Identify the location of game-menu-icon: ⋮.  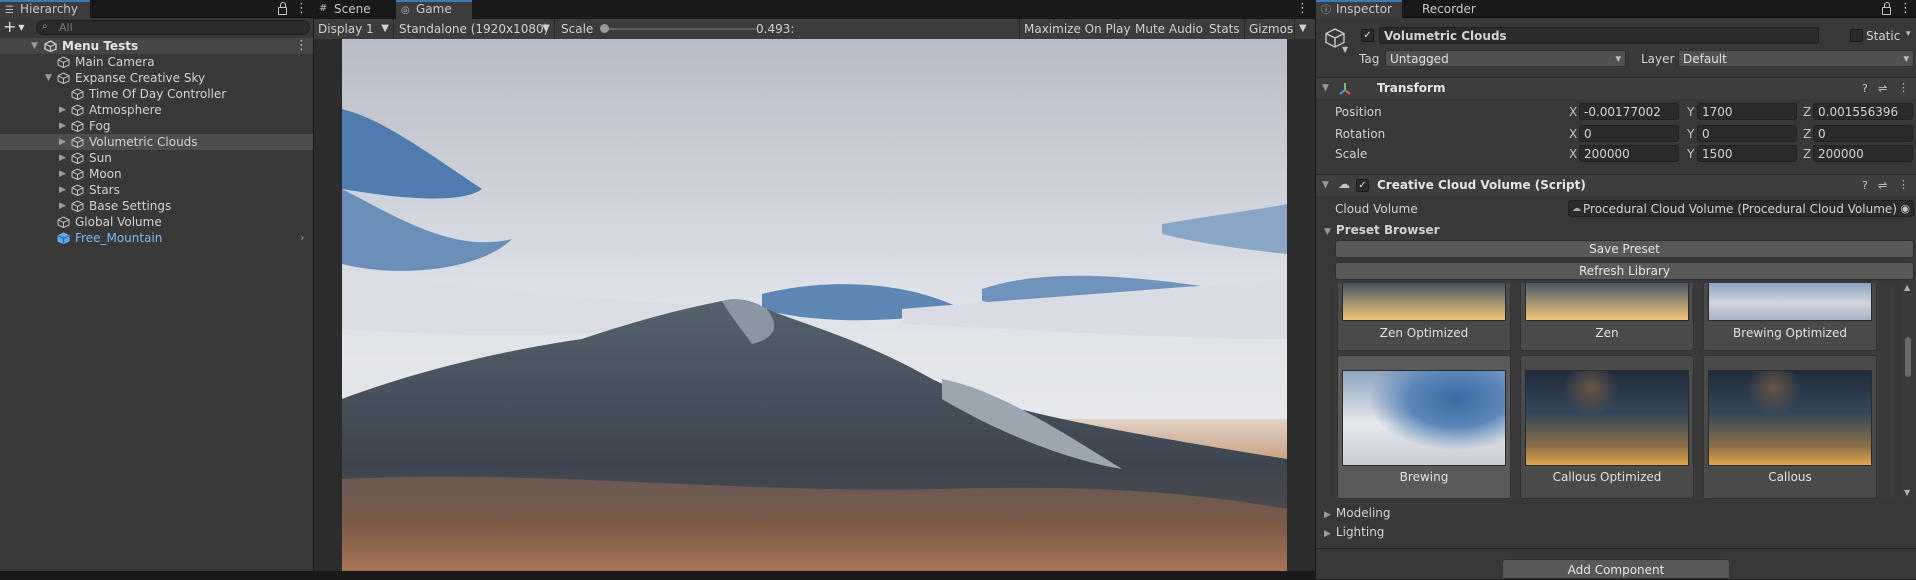
(1302, 9).